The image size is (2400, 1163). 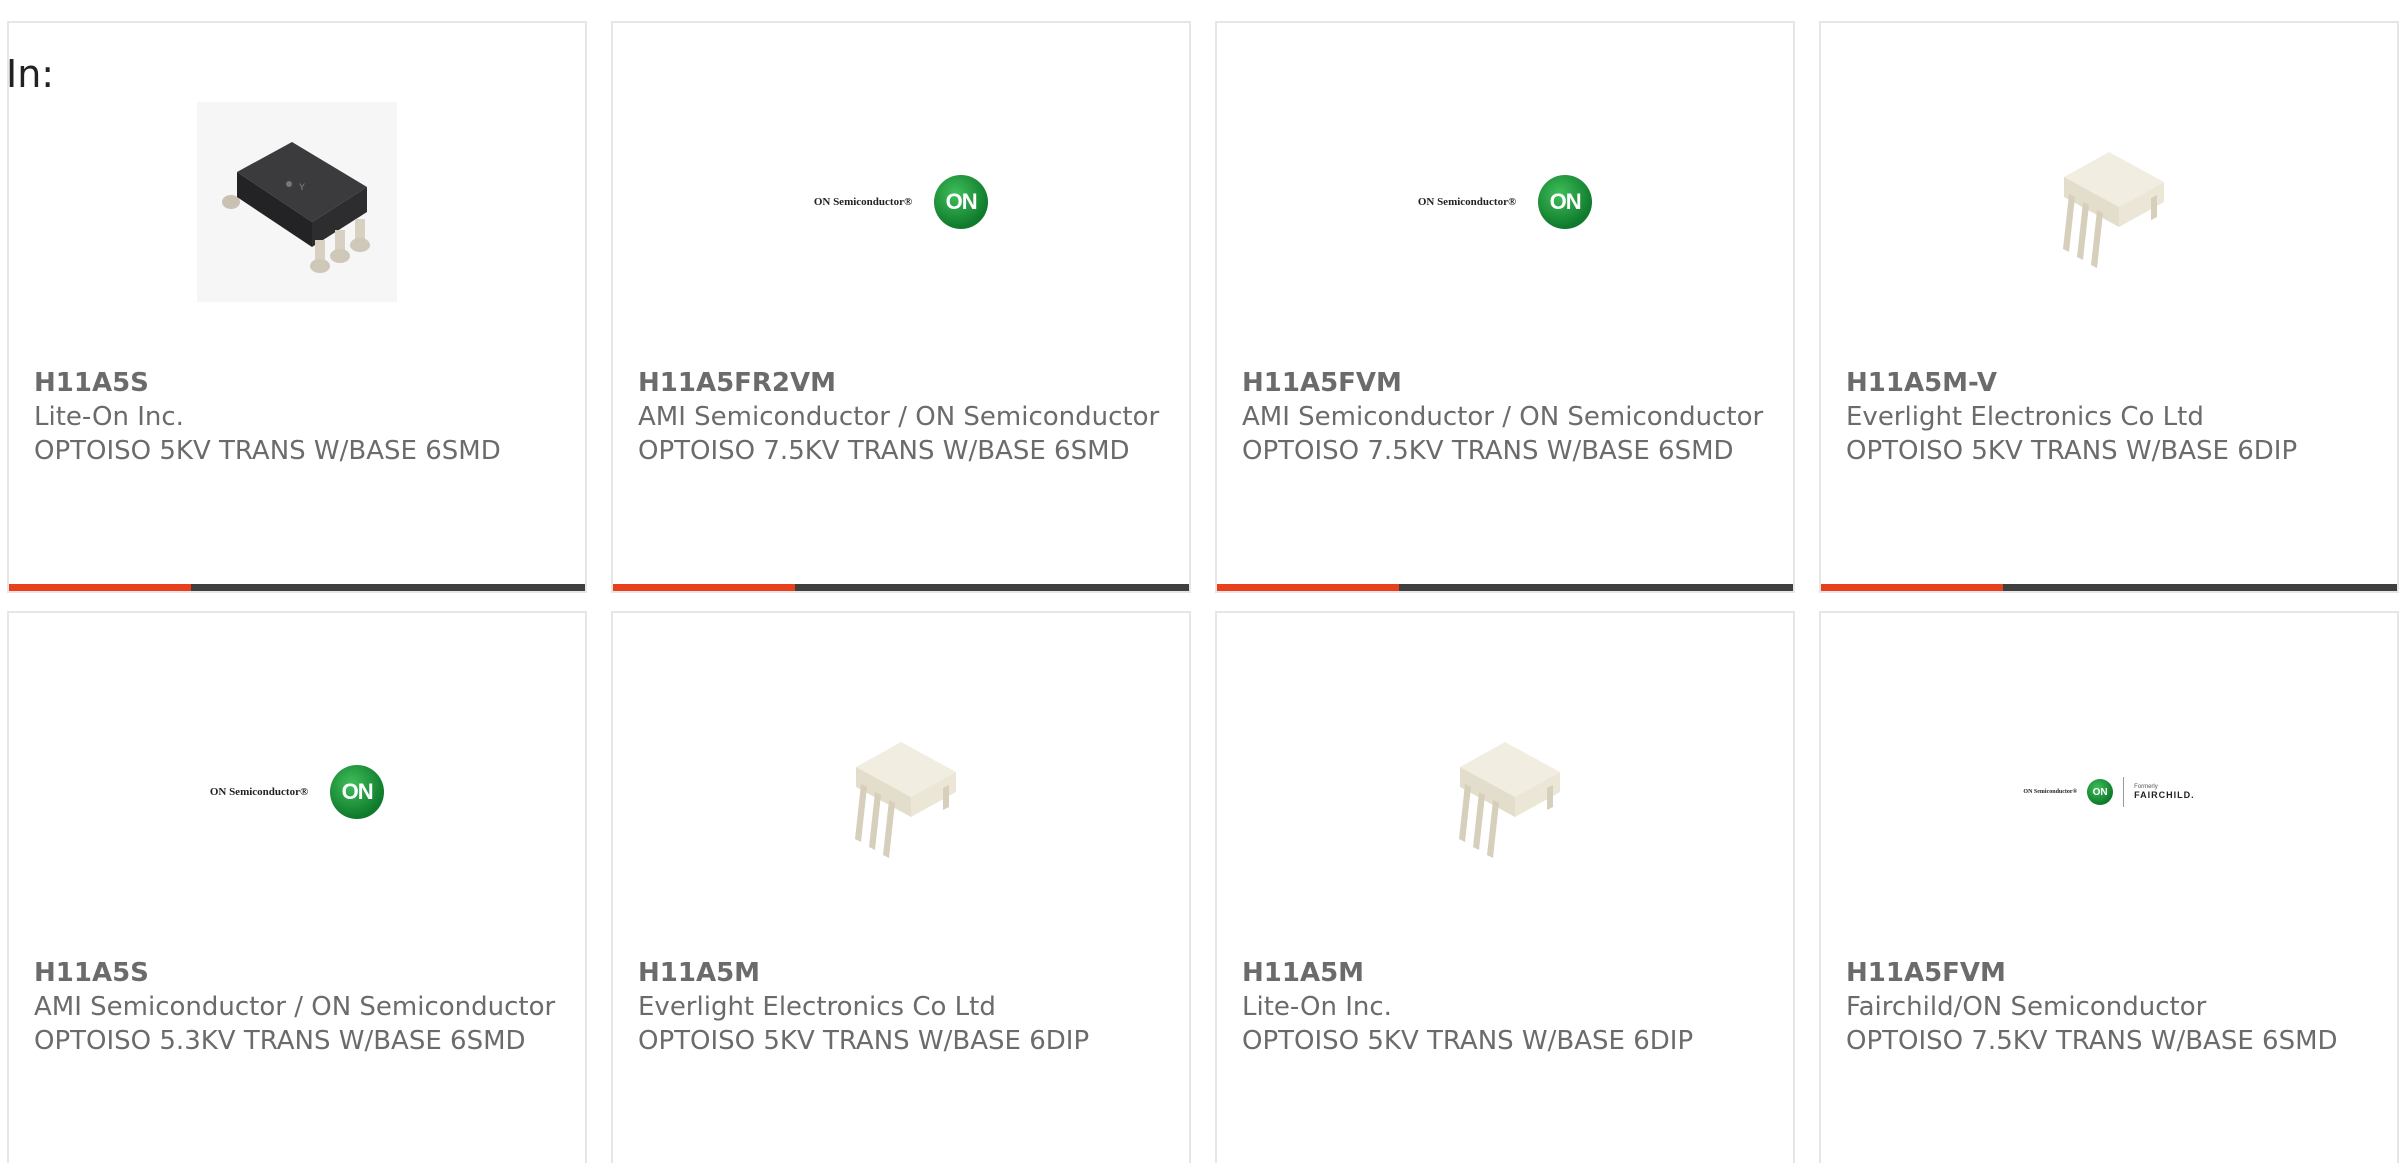 I want to click on fairchild-name-text: FAIRCHILD., so click(x=2164, y=795).